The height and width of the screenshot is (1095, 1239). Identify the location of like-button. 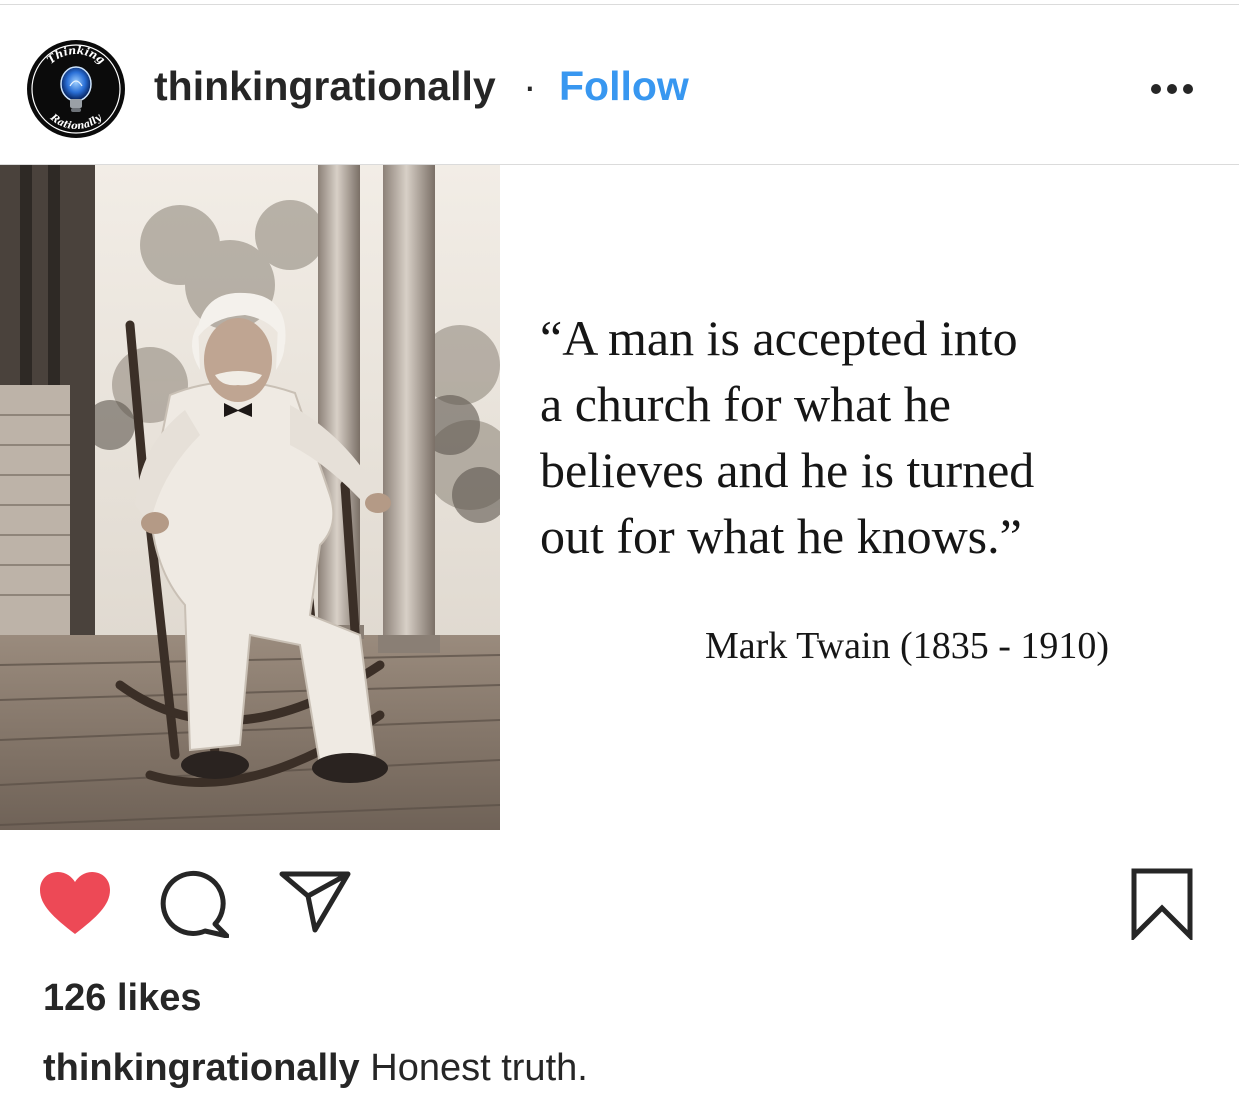
(75, 903).